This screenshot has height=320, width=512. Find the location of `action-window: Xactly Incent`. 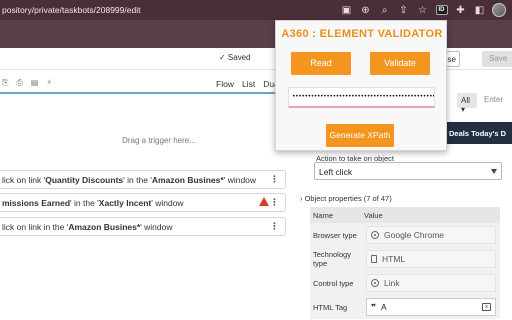

action-window: Xactly Incent is located at coordinates (125, 203).